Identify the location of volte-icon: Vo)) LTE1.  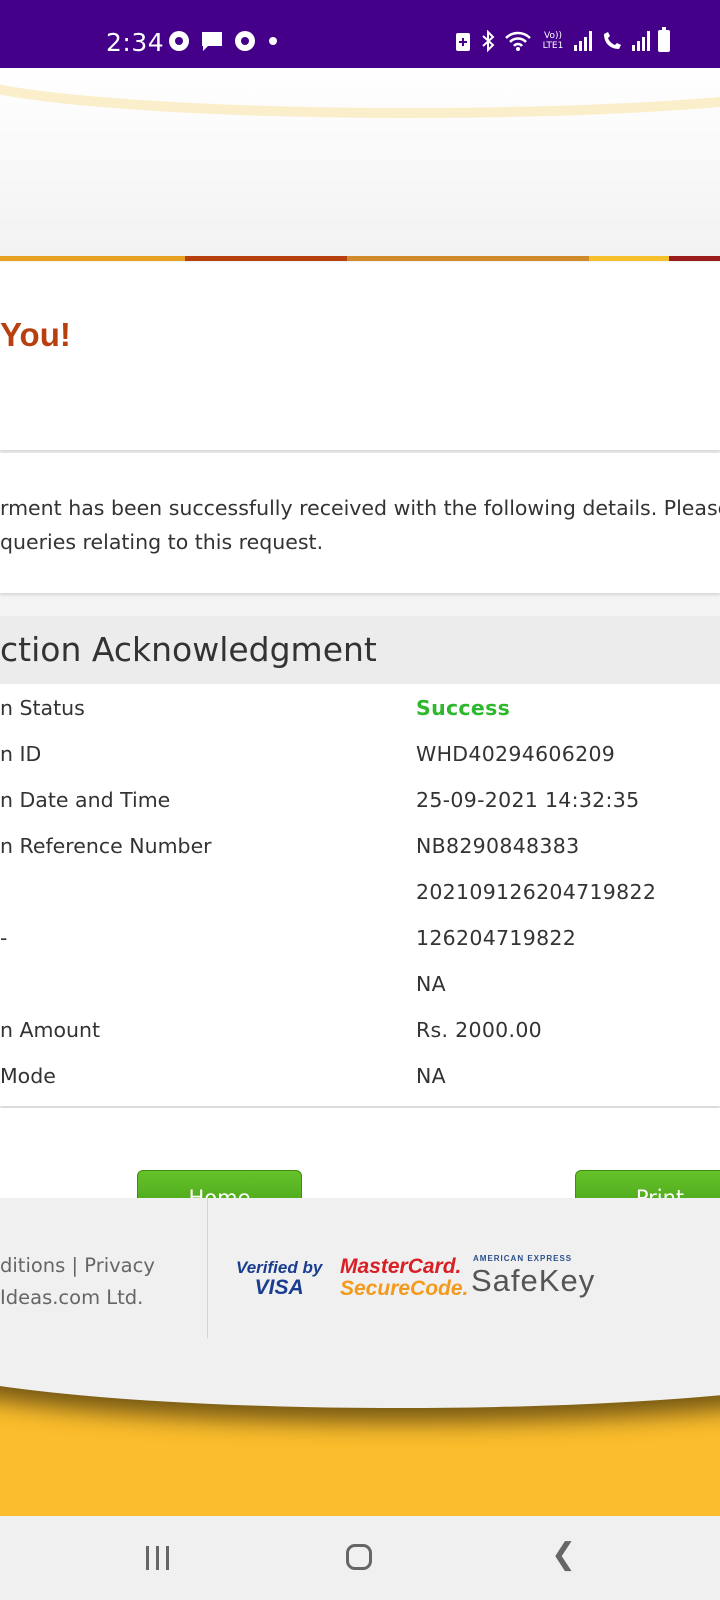
(553, 41).